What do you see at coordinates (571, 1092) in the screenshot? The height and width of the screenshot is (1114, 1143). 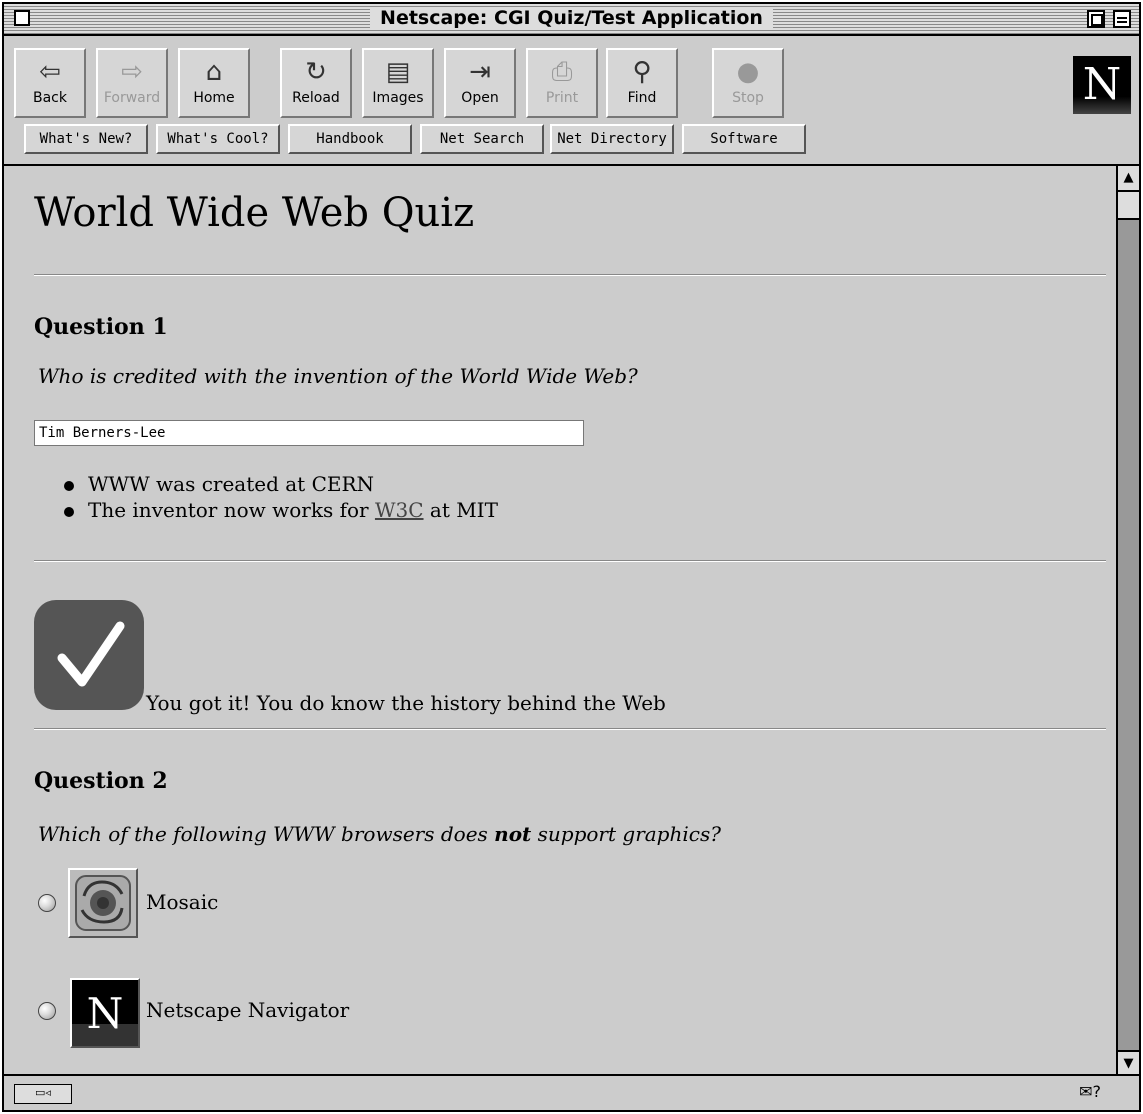 I see `status-bar: ▭◃ ✉?` at bounding box center [571, 1092].